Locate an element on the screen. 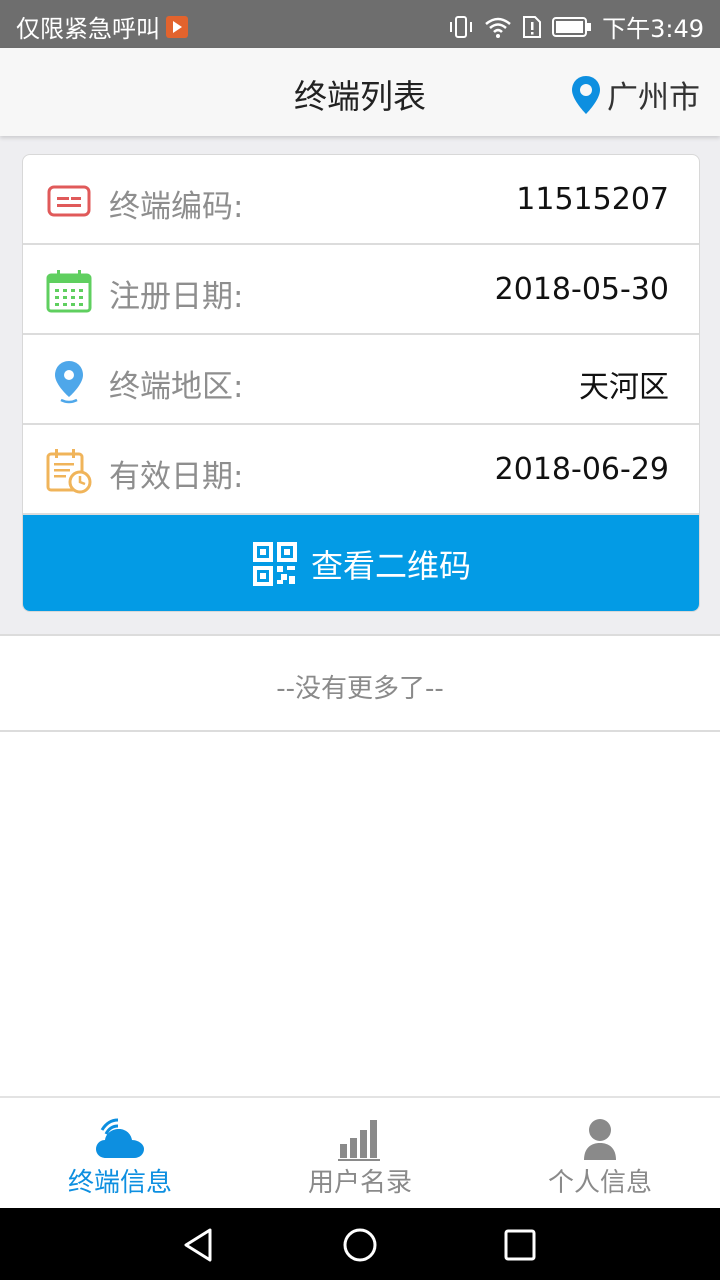 This screenshot has height=1280, width=720. recent-apps-icon is located at coordinates (520, 1245).